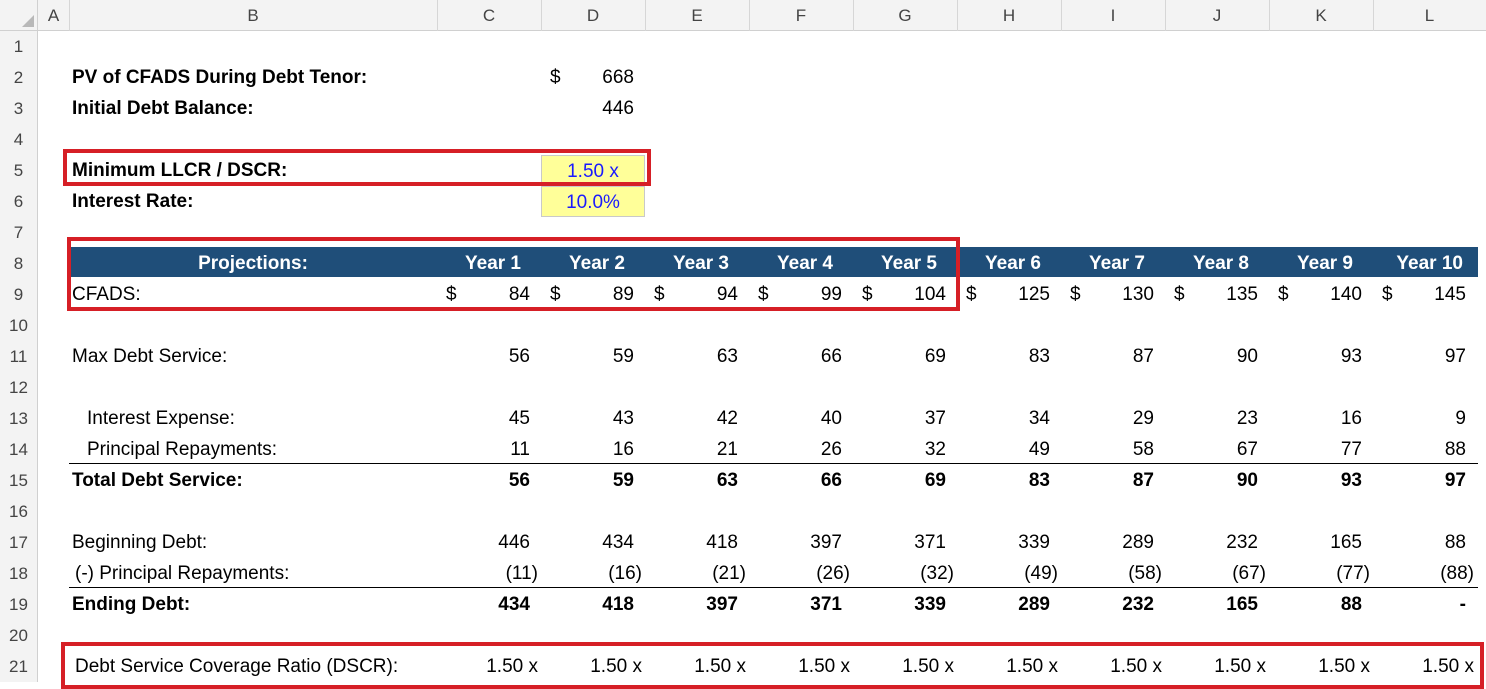 Image resolution: width=1486 pixels, height=689 pixels. What do you see at coordinates (593, 15) in the screenshot?
I see `column-header-d: D` at bounding box center [593, 15].